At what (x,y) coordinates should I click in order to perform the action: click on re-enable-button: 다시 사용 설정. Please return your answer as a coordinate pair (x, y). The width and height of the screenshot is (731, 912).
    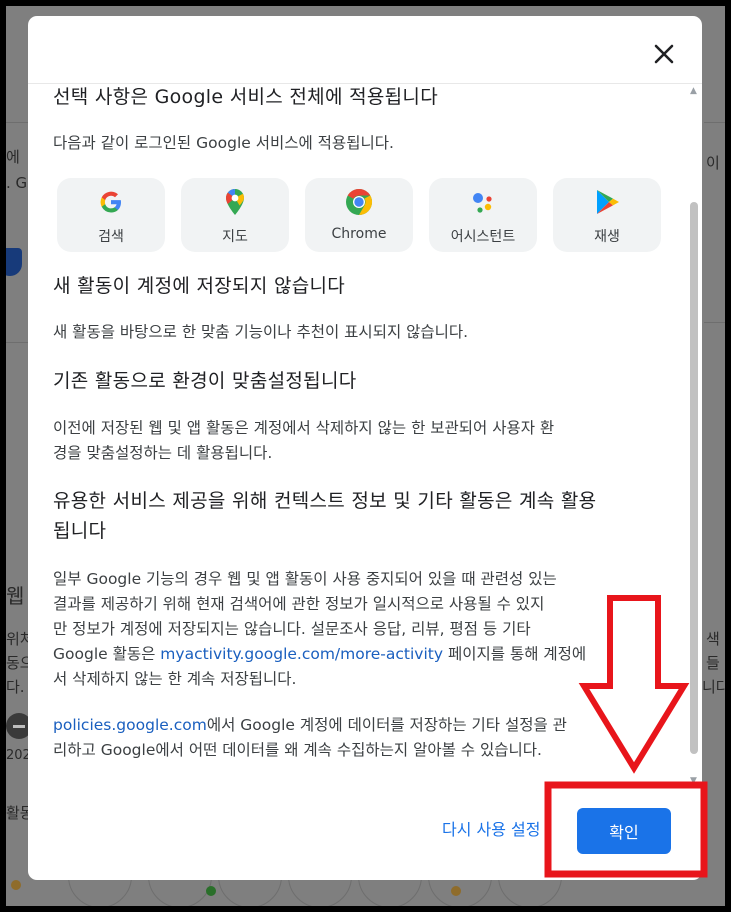
    Looking at the image, I should click on (491, 828).